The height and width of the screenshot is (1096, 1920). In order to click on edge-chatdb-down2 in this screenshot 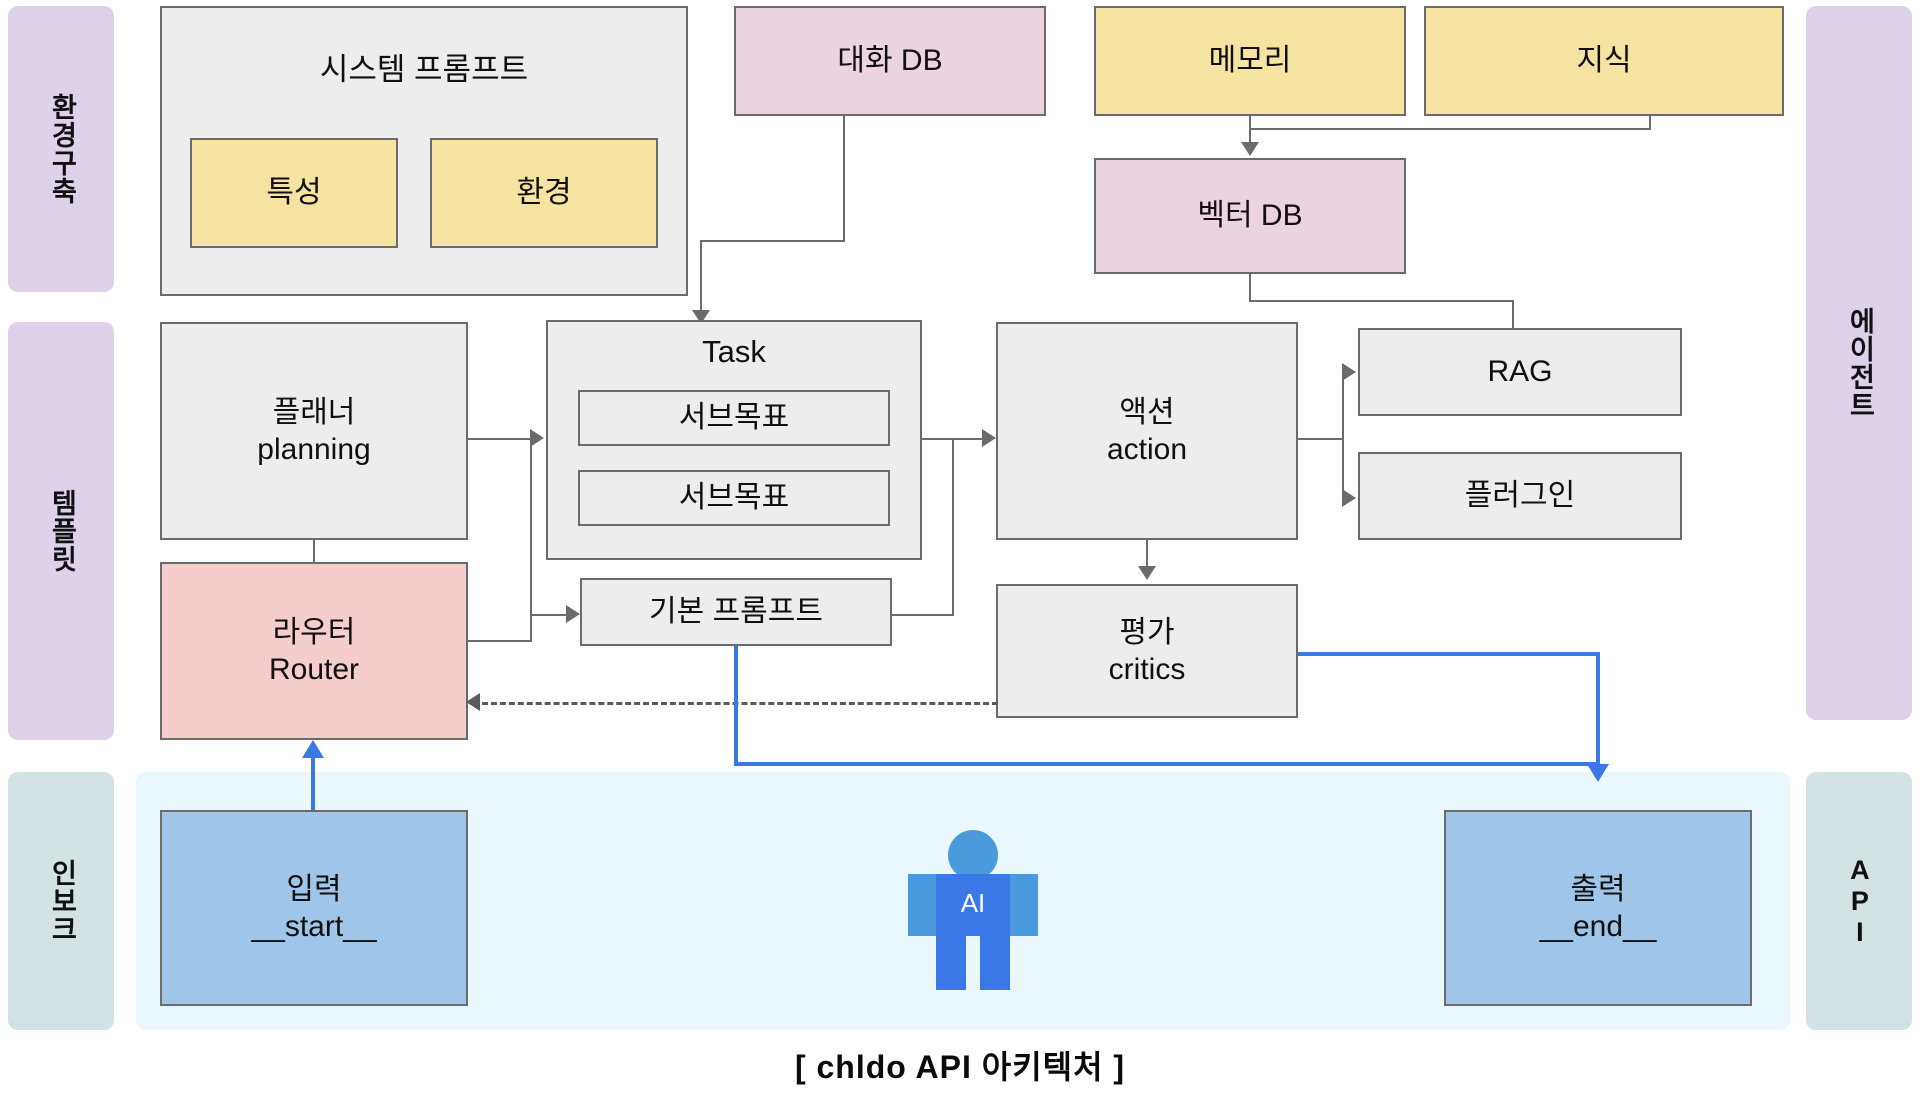, I will do `click(701, 276)`.